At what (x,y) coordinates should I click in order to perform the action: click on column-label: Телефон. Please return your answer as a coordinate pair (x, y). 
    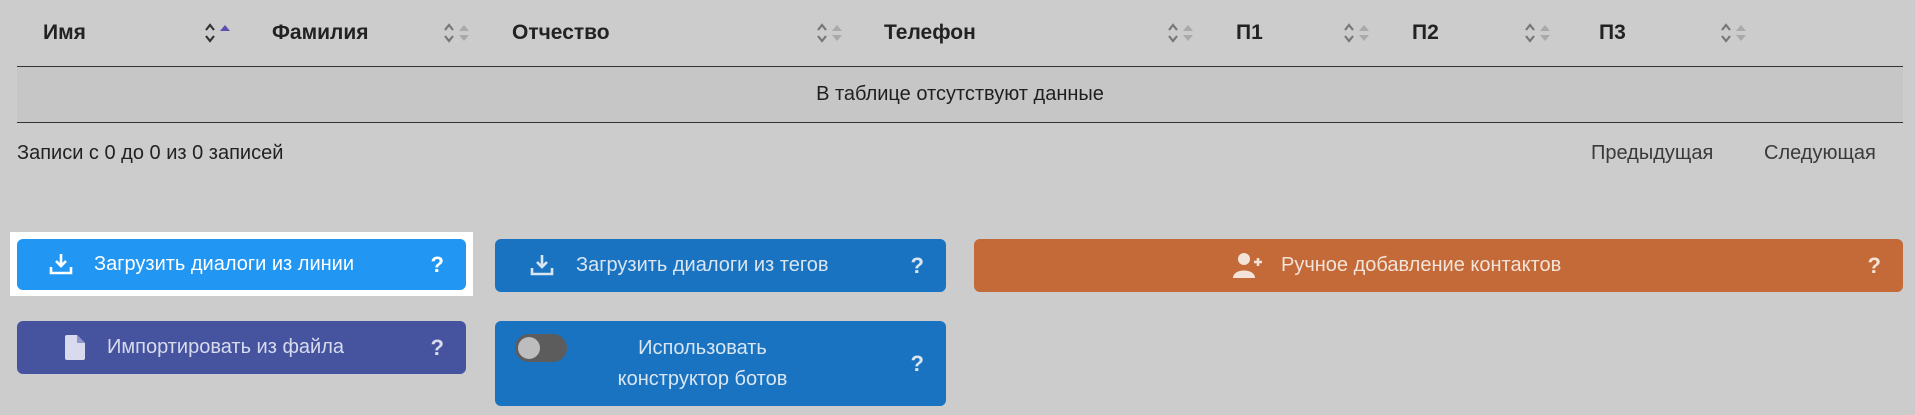
    Looking at the image, I should click on (930, 32).